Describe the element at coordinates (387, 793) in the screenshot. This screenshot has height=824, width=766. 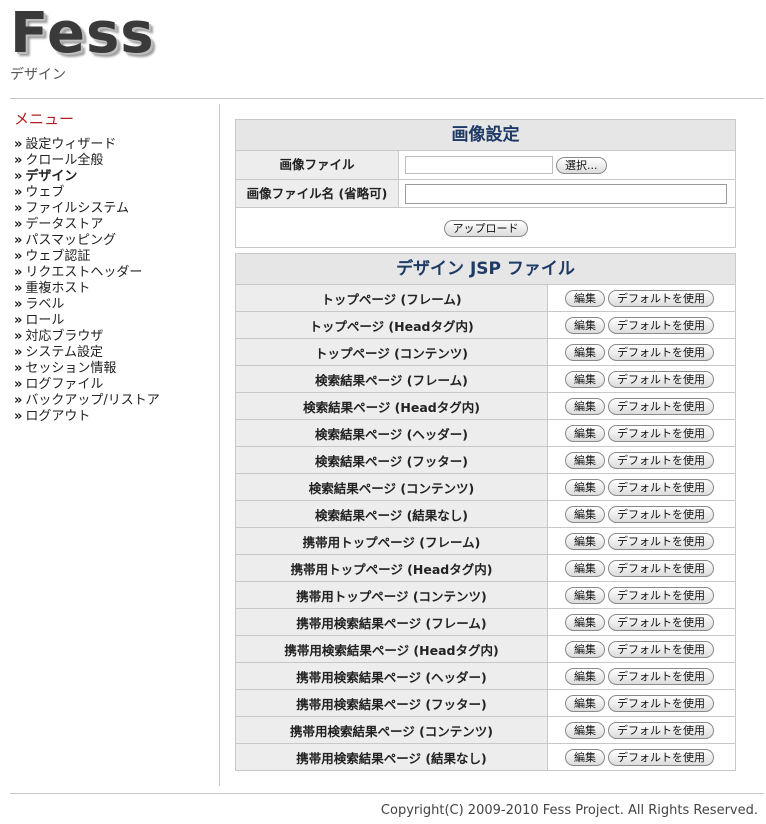
I see `footer-divider` at that location.